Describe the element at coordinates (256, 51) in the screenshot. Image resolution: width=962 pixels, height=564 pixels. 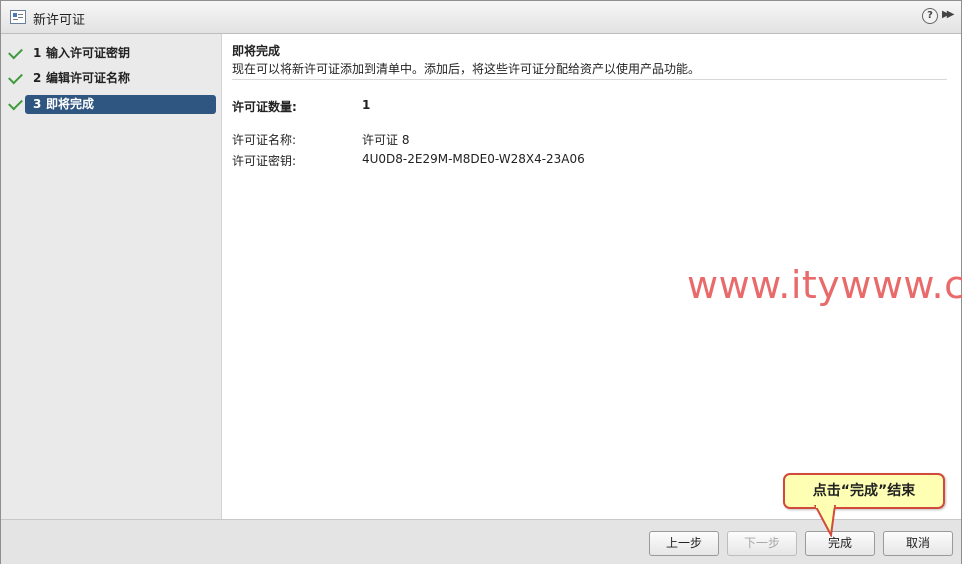
I see `page-heading: 即将完成` at that location.